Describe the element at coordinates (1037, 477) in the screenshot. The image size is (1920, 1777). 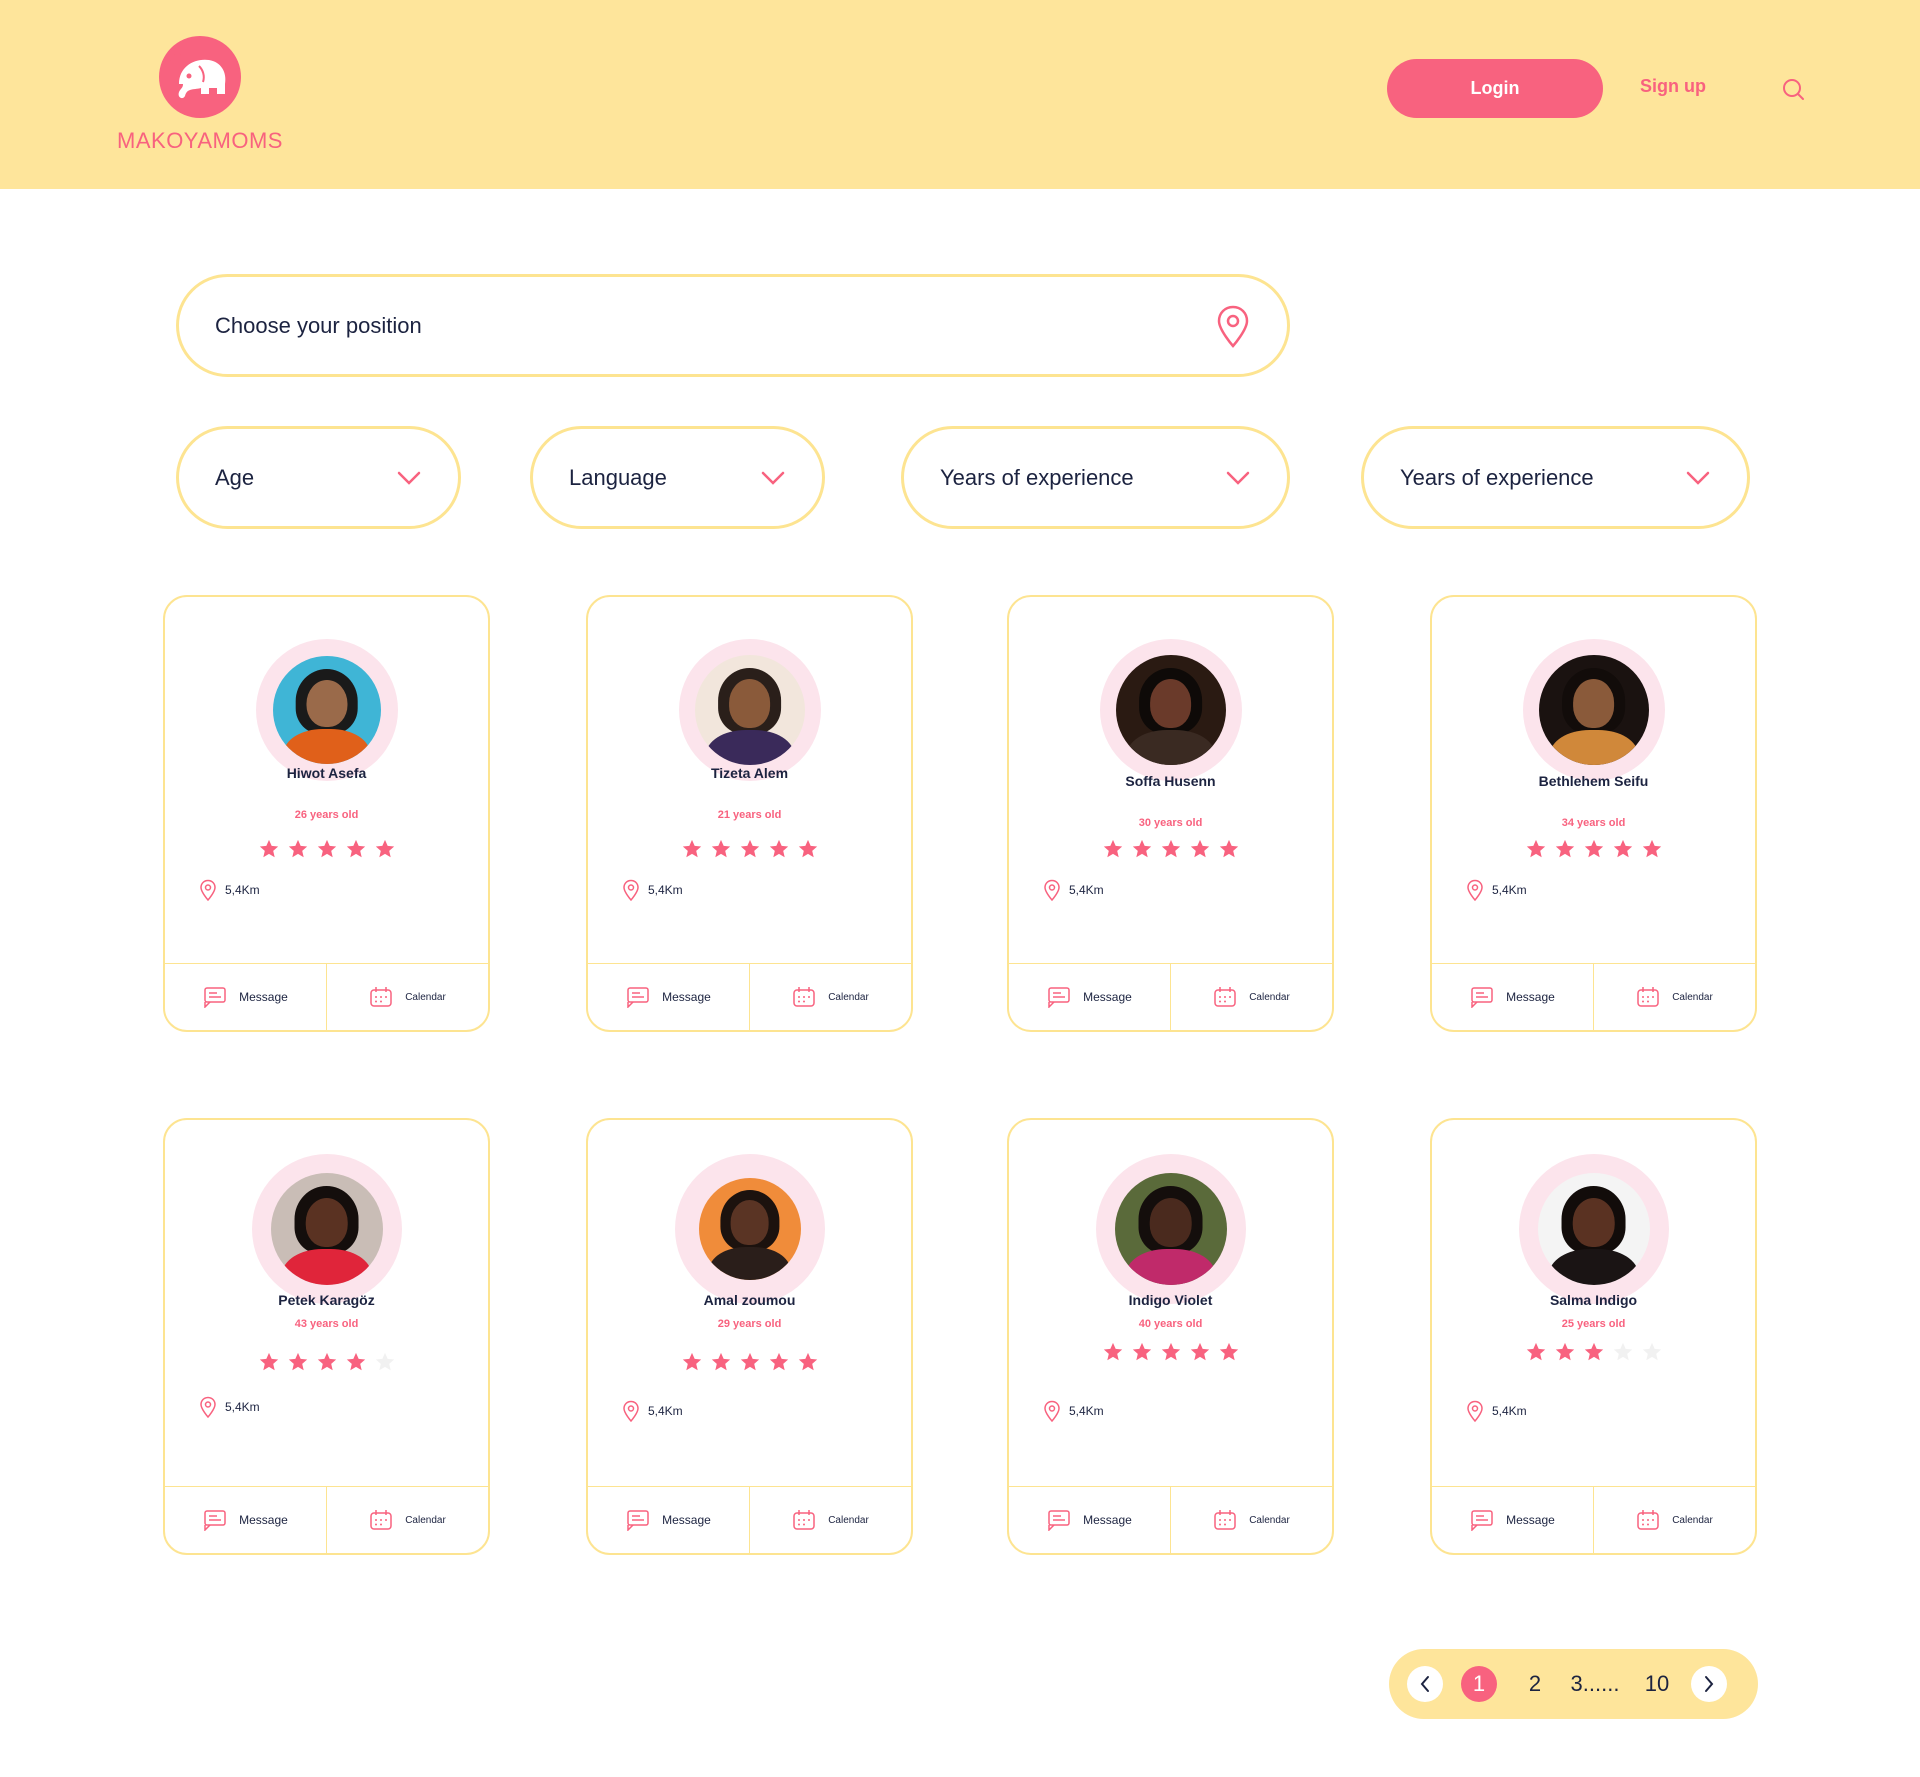
I see `filter-label: Years of experience` at that location.